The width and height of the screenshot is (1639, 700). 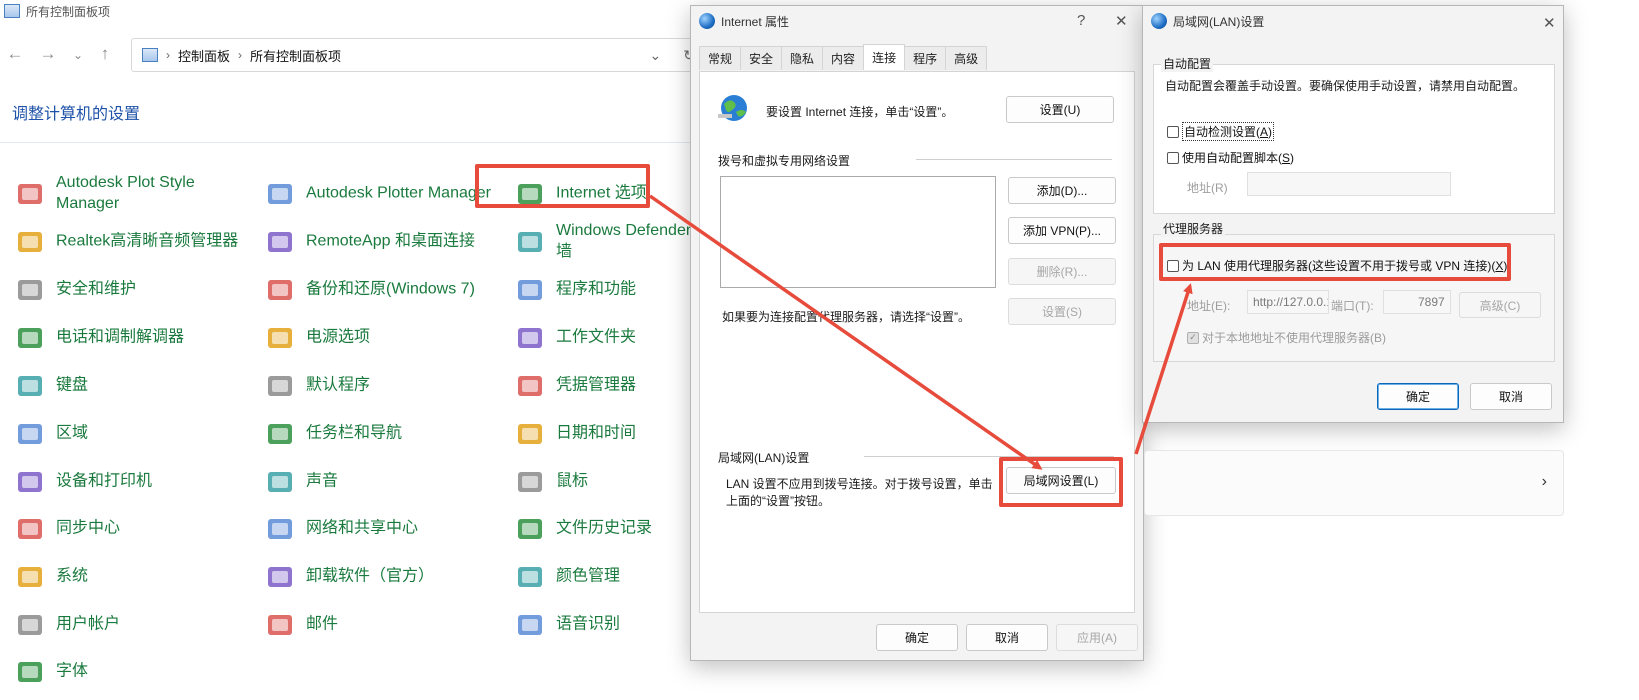 I want to click on annotation-arrows, so click(x=920, y=332).